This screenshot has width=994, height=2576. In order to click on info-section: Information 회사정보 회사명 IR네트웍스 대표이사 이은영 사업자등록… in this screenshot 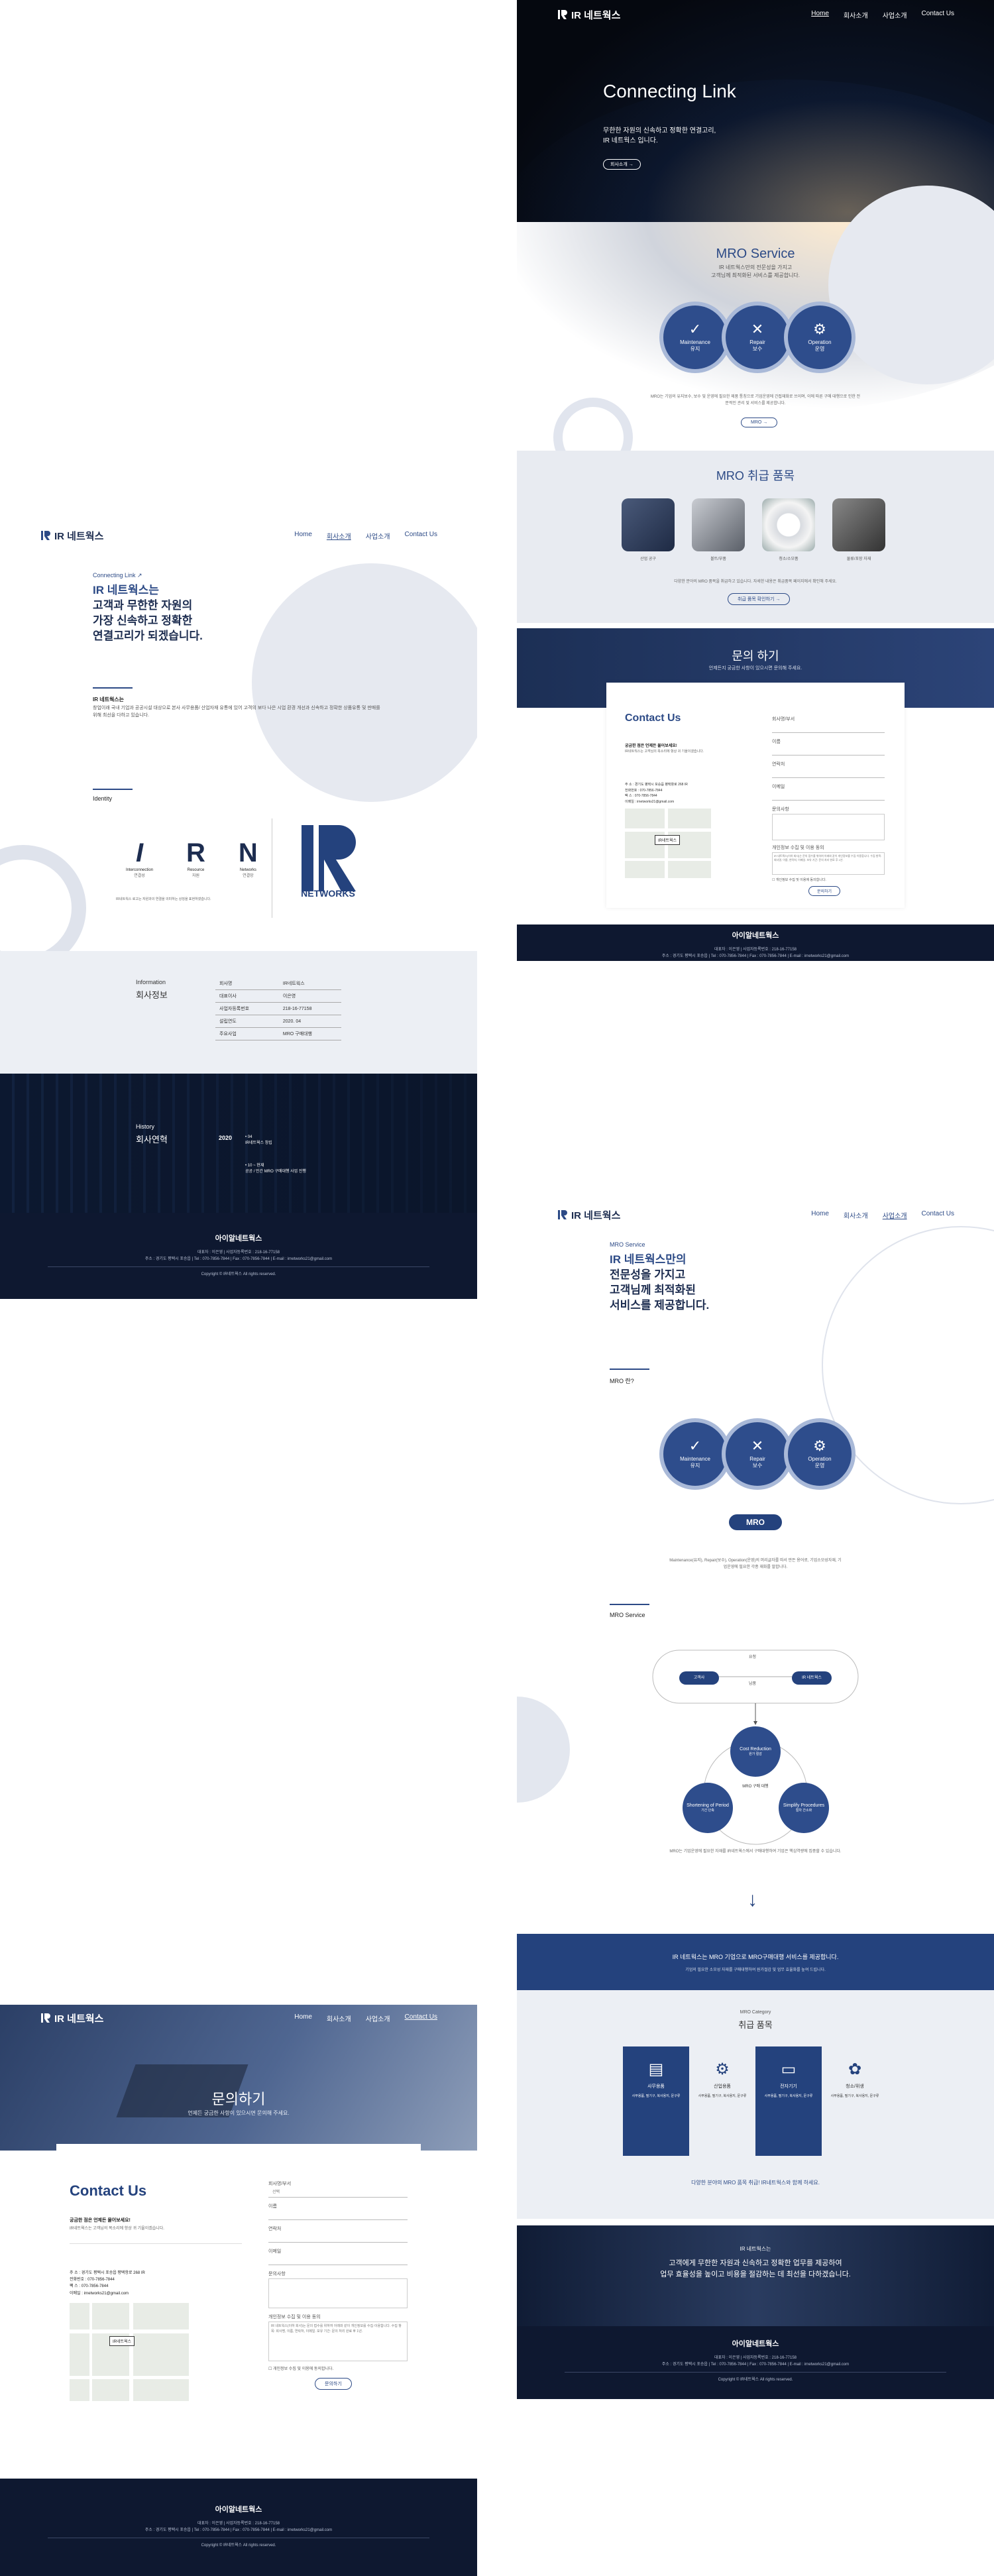, I will do `click(238, 1012)`.